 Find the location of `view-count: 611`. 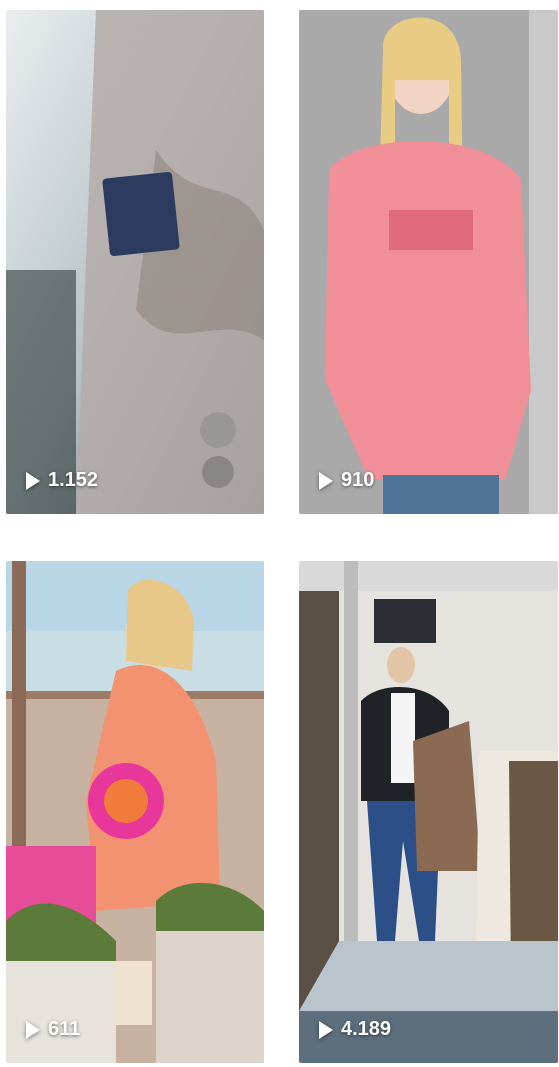

view-count: 611 is located at coordinates (53, 1029).